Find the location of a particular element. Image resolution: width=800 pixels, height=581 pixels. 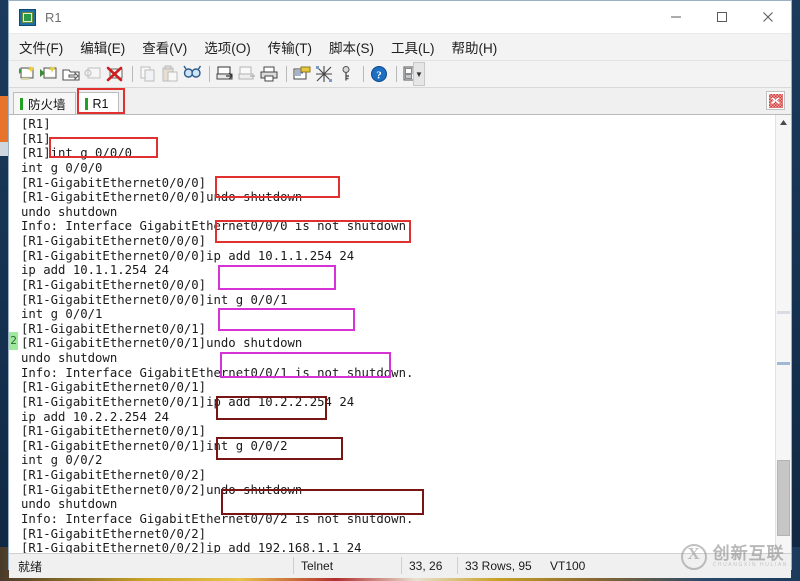

toolbar-overflow-chevron: ▼ is located at coordinates (419, 74).